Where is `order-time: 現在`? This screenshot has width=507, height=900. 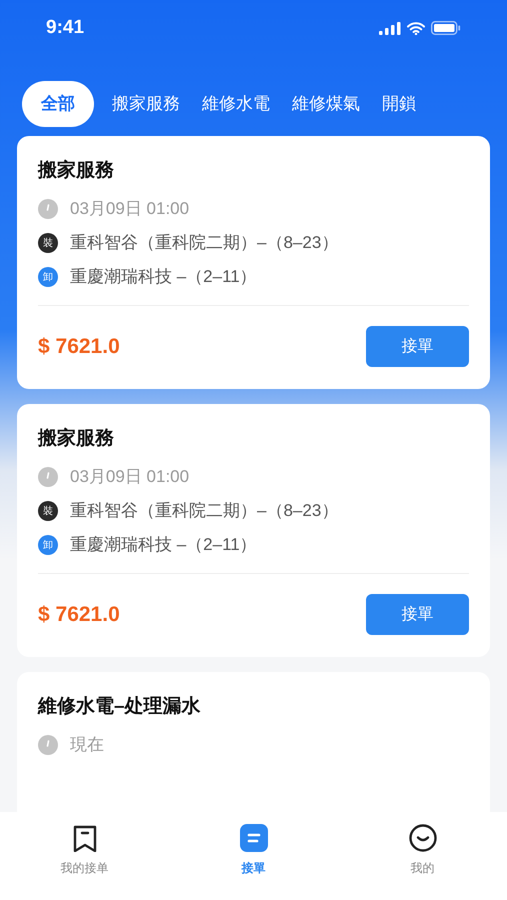
order-time: 現在 is located at coordinates (87, 745).